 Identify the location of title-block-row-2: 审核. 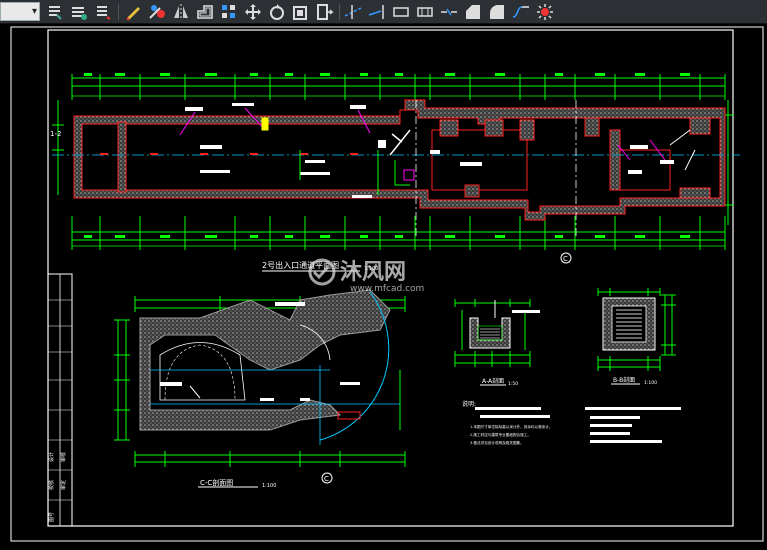
(63, 457).